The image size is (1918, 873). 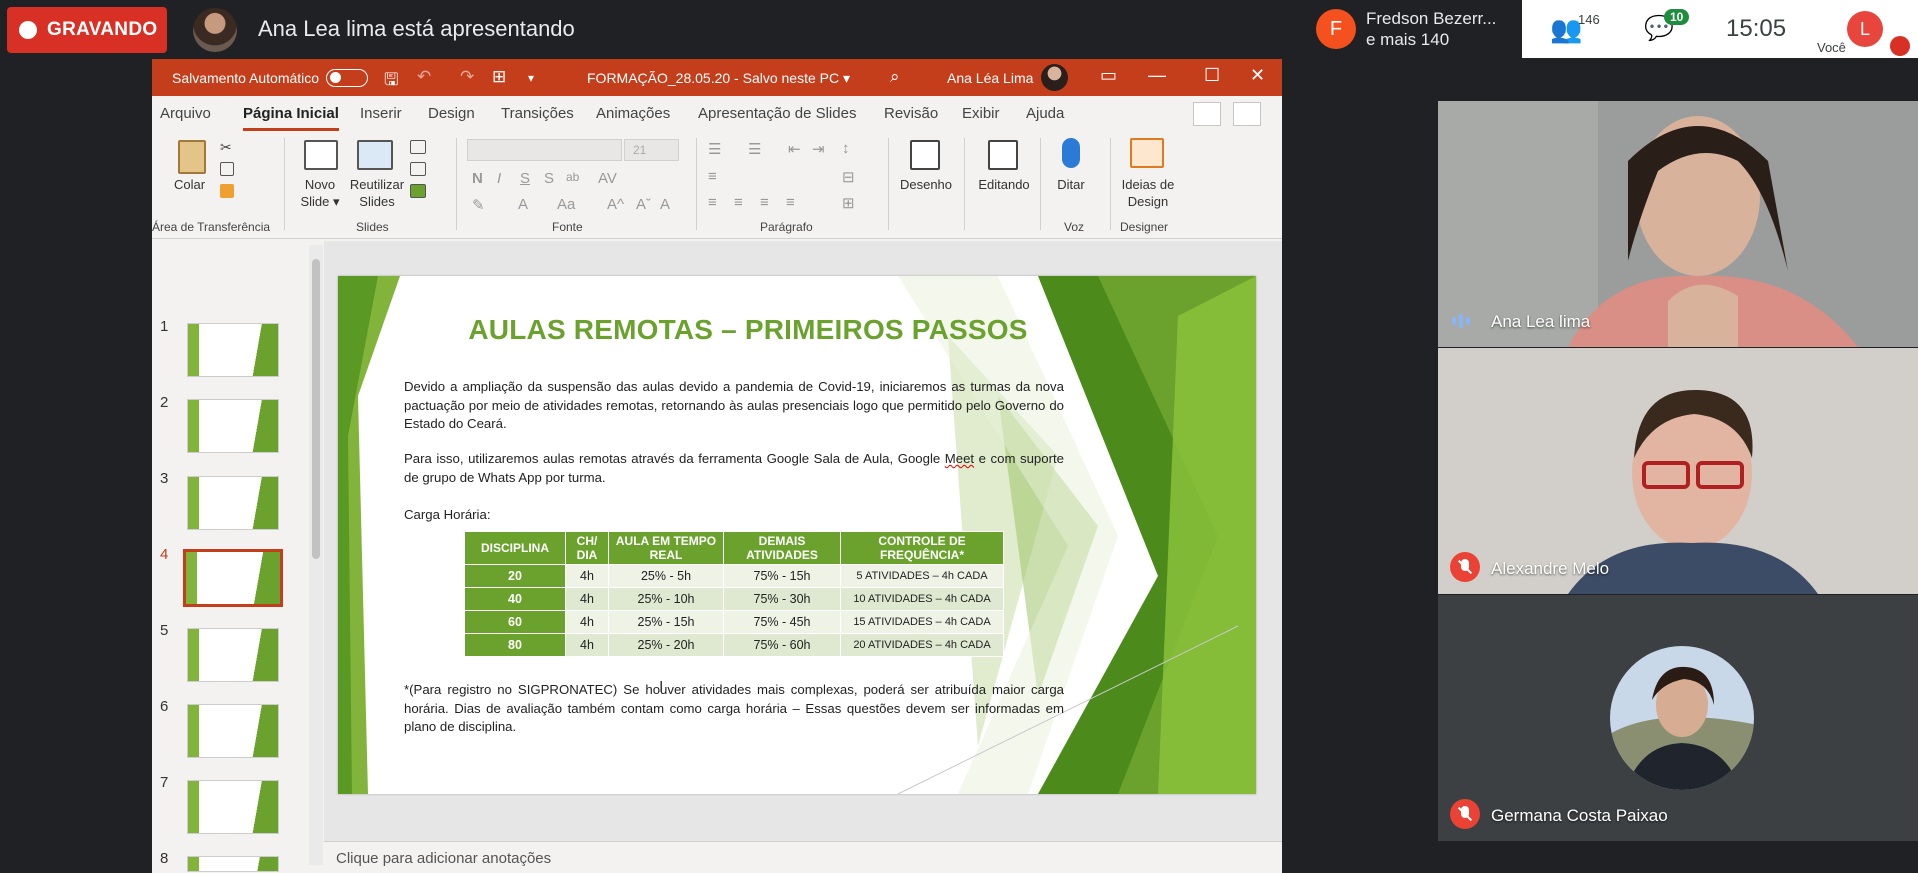 I want to click on tab-arquivo: Arquivo, so click(x=185, y=113).